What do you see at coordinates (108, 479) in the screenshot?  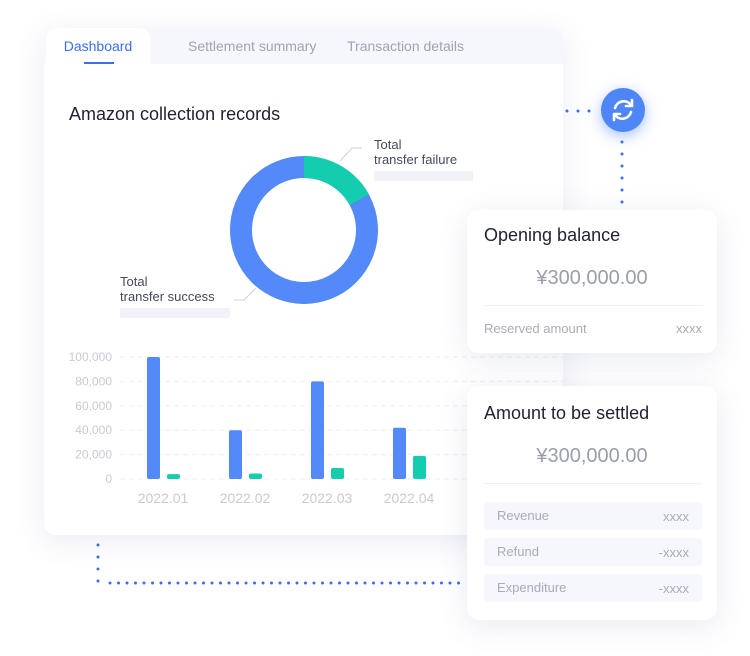 I see `y-tick-label: 0` at bounding box center [108, 479].